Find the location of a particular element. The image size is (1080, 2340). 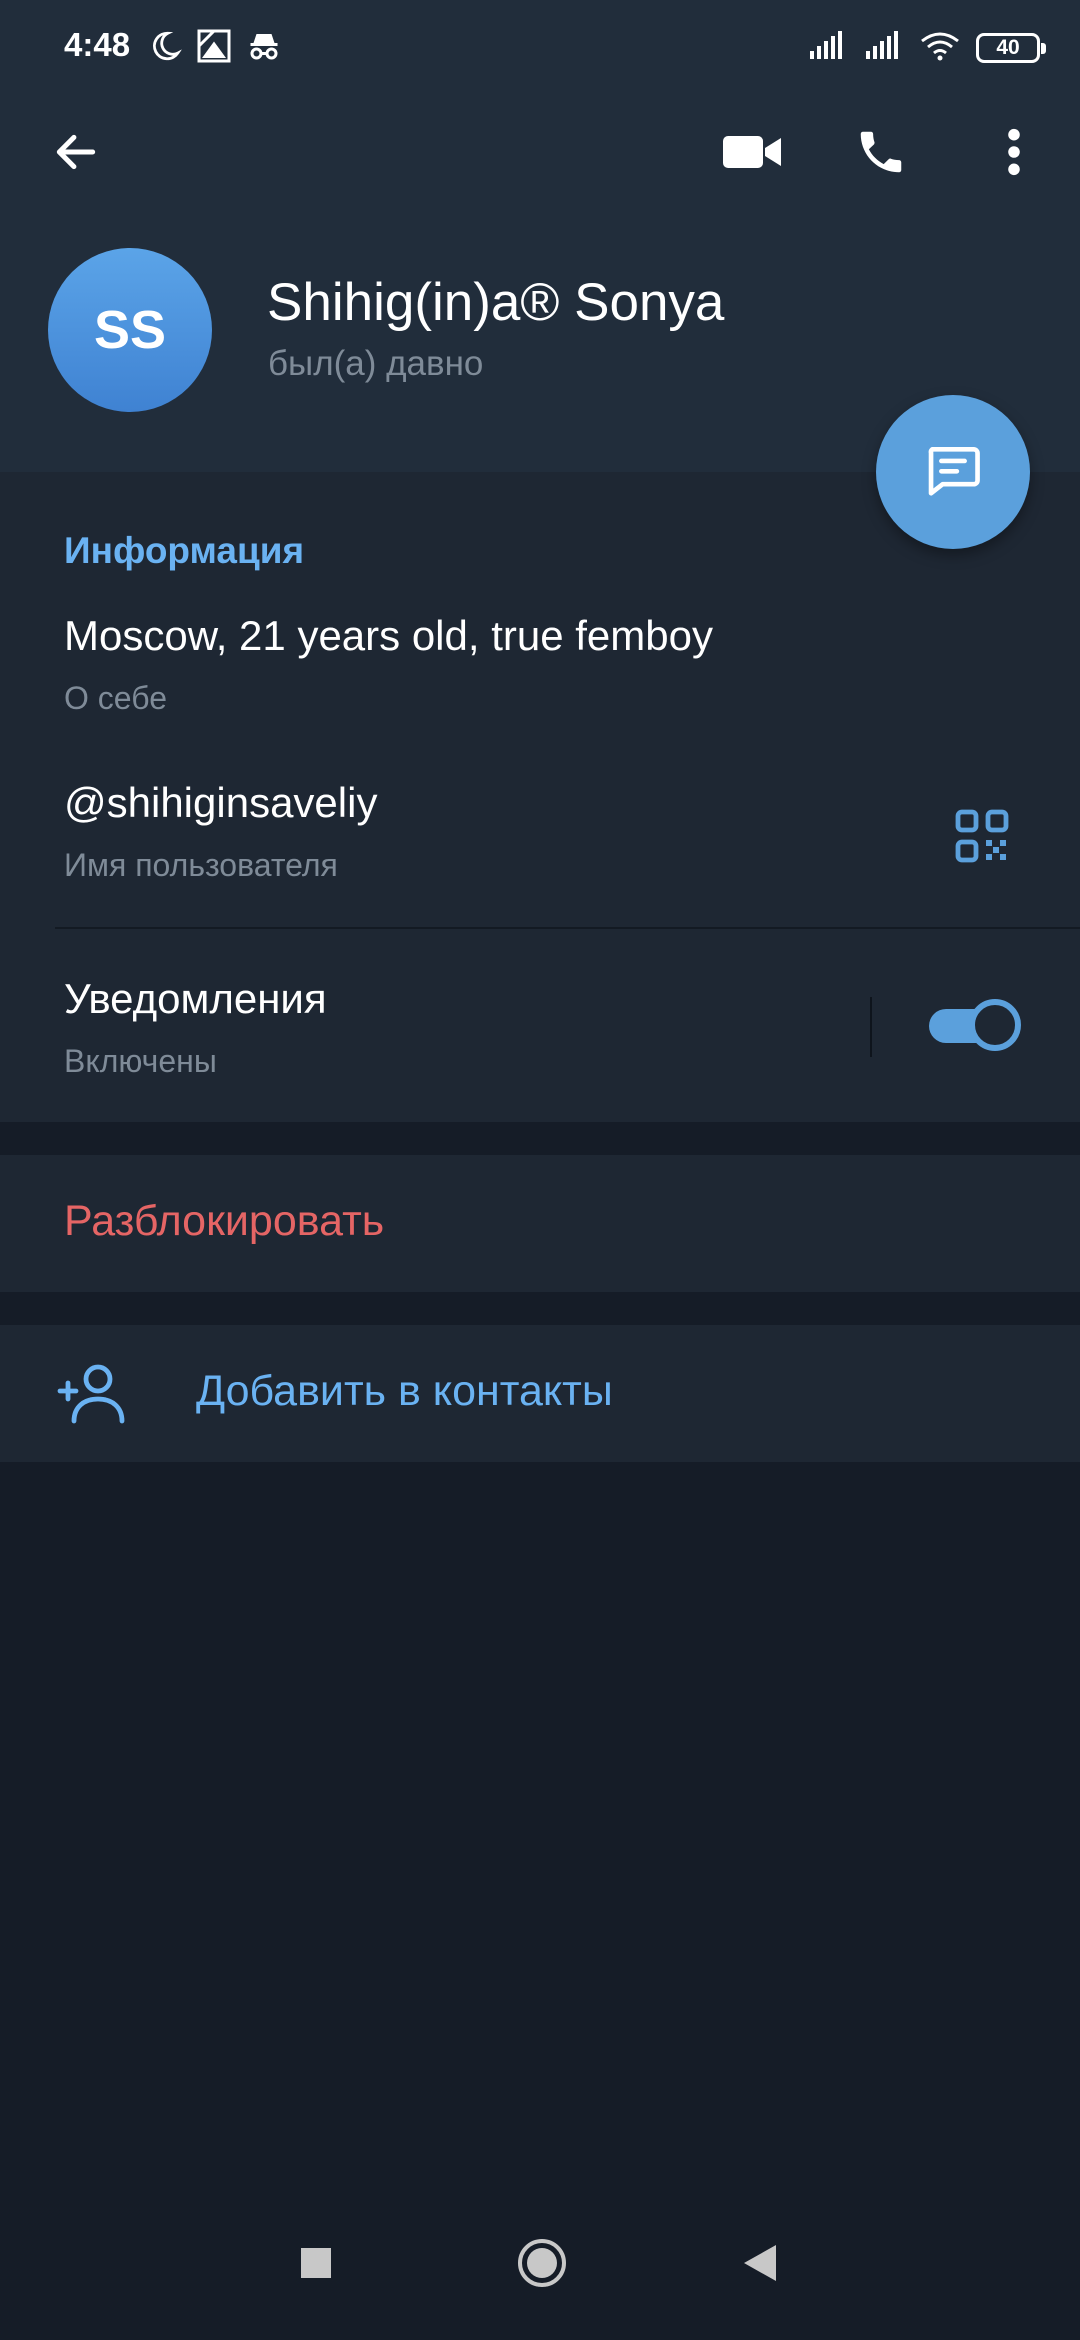

avatar: SS is located at coordinates (130, 330).